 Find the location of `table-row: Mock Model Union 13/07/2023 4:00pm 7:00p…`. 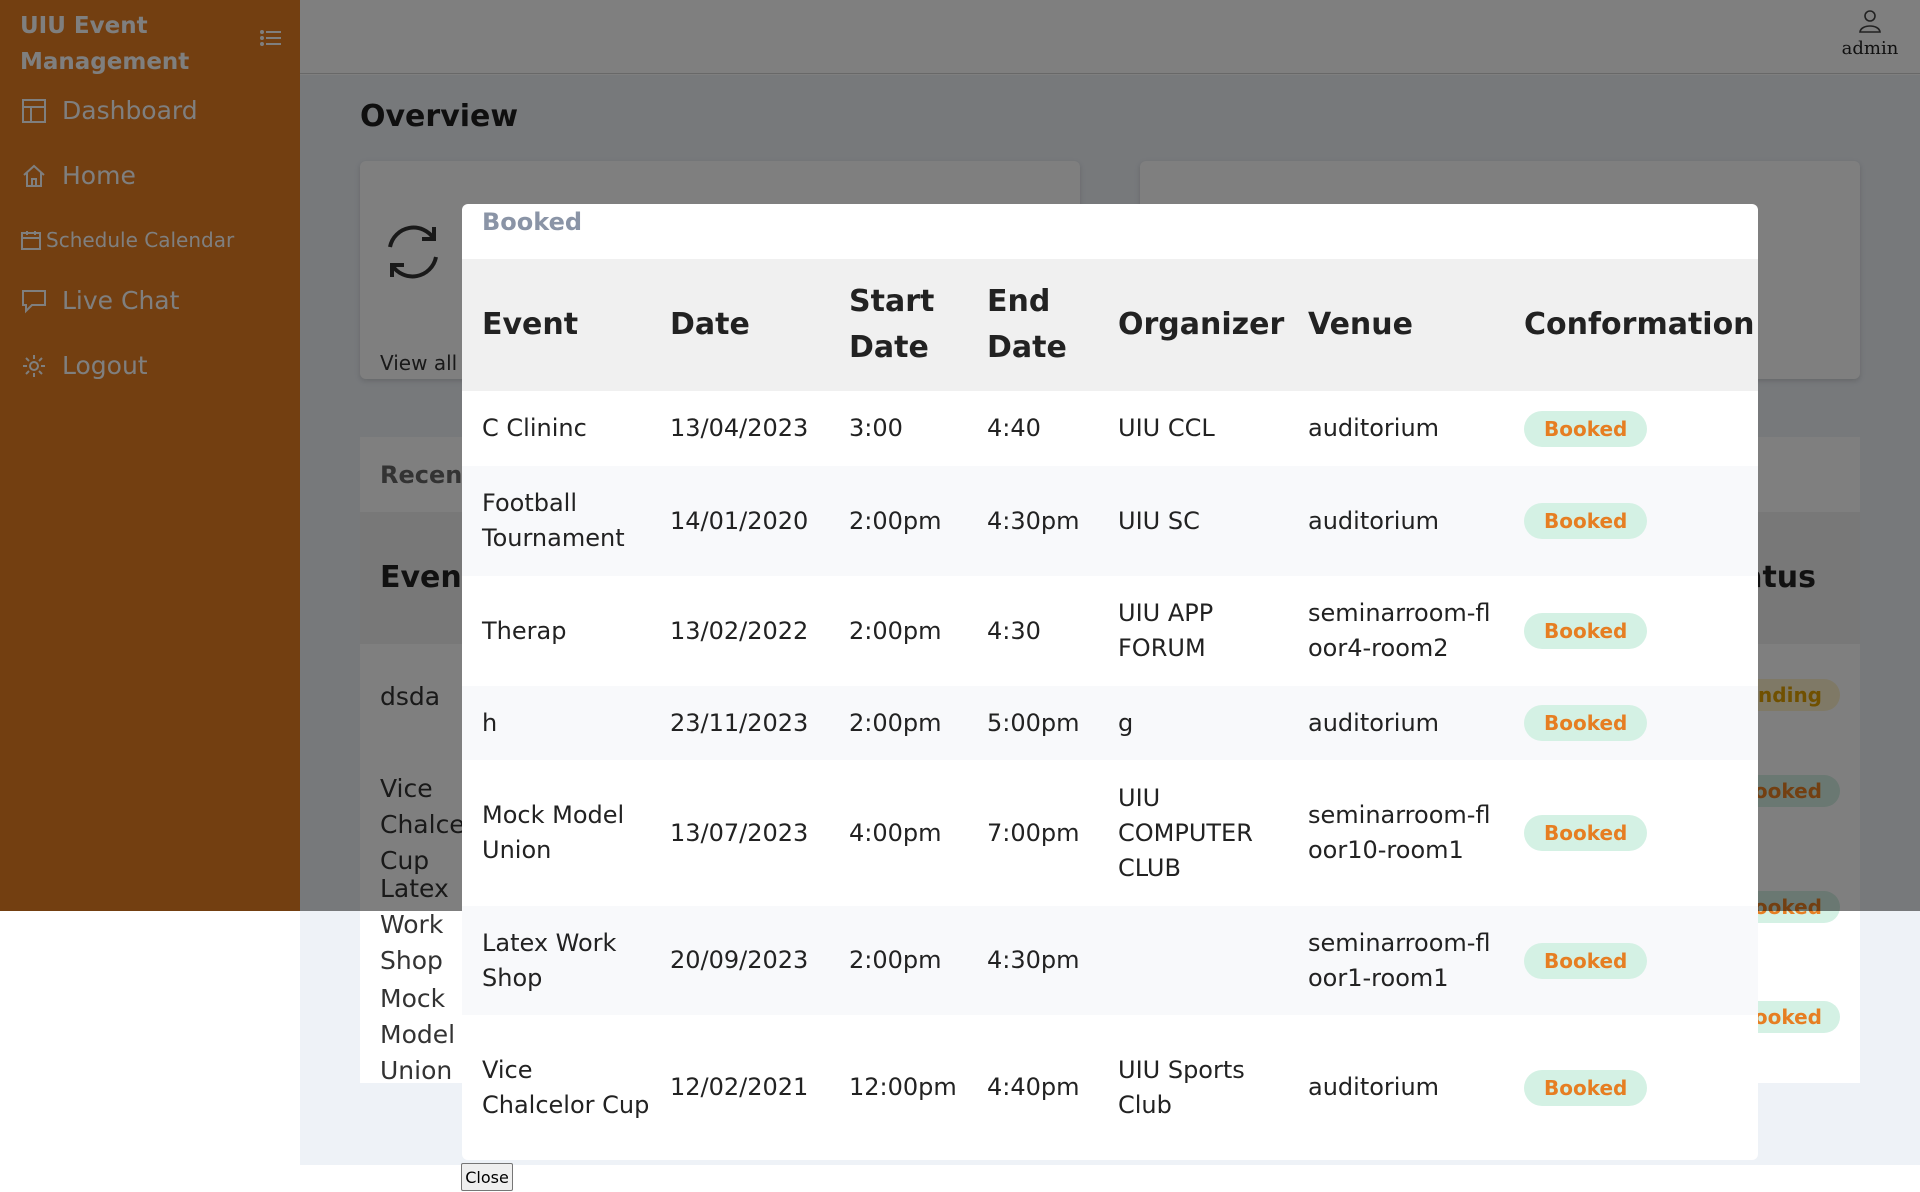

table-row: Mock Model Union 13/07/2023 4:00pm 7:00p… is located at coordinates (1110, 833).